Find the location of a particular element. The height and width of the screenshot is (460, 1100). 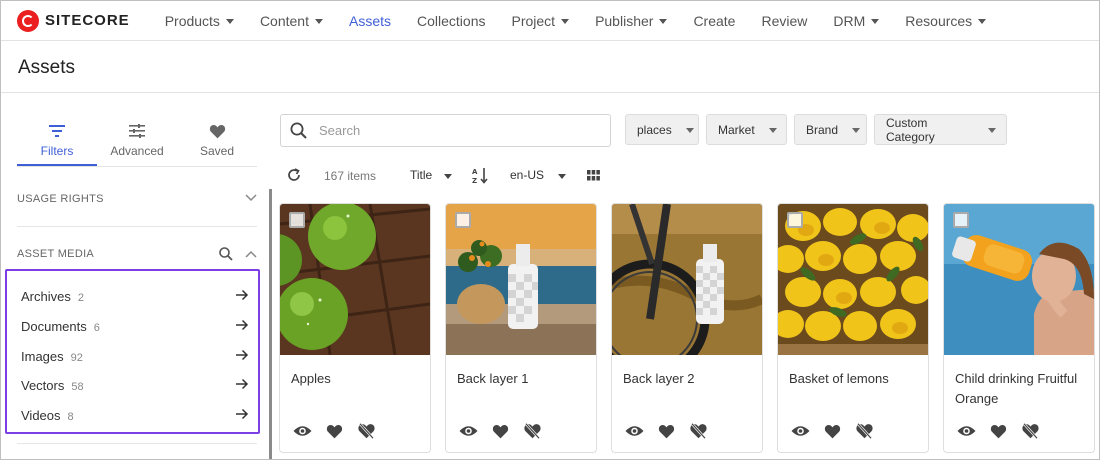

filter-label: Brand is located at coordinates (822, 129).